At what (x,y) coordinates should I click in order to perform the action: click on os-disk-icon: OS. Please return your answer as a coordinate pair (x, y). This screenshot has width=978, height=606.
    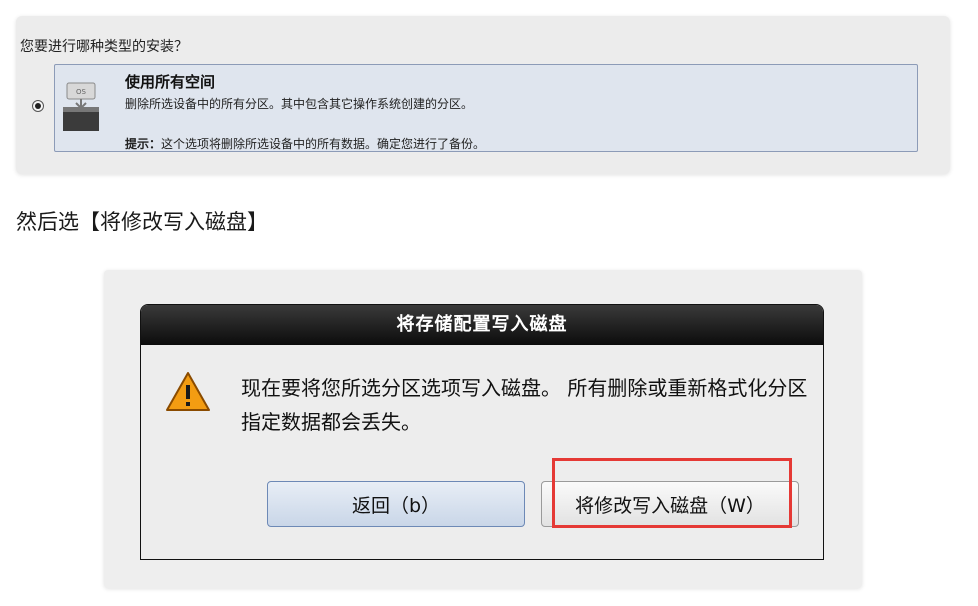
    Looking at the image, I should click on (81, 106).